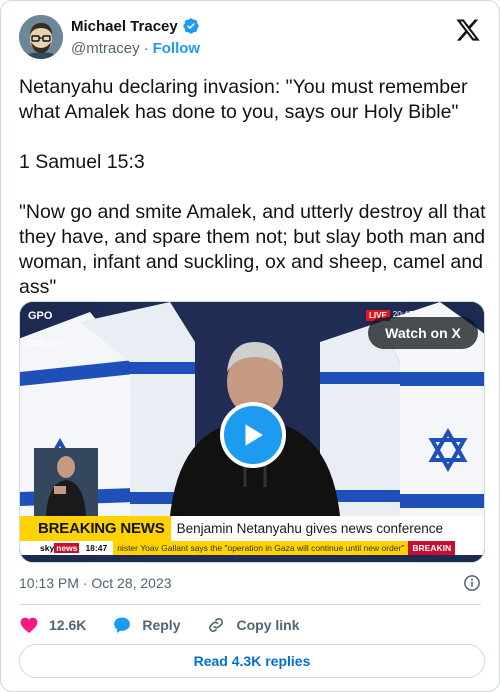 Image resolution: width=500 pixels, height=692 pixels. What do you see at coordinates (29, 625) in the screenshot?
I see `heart-icon` at bounding box center [29, 625].